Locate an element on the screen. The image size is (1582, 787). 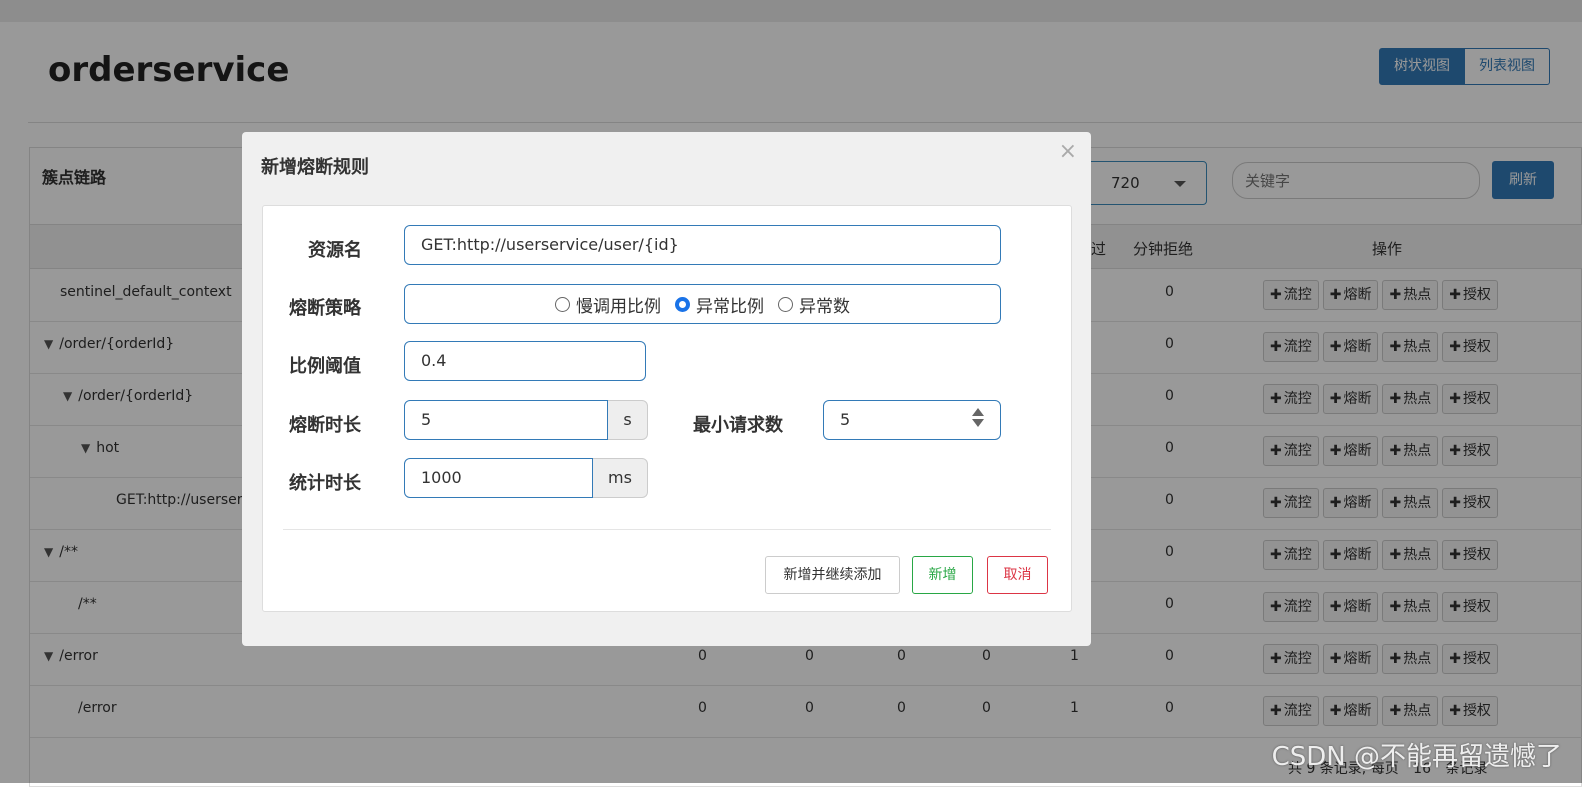
add-button: 新增 is located at coordinates (942, 575).